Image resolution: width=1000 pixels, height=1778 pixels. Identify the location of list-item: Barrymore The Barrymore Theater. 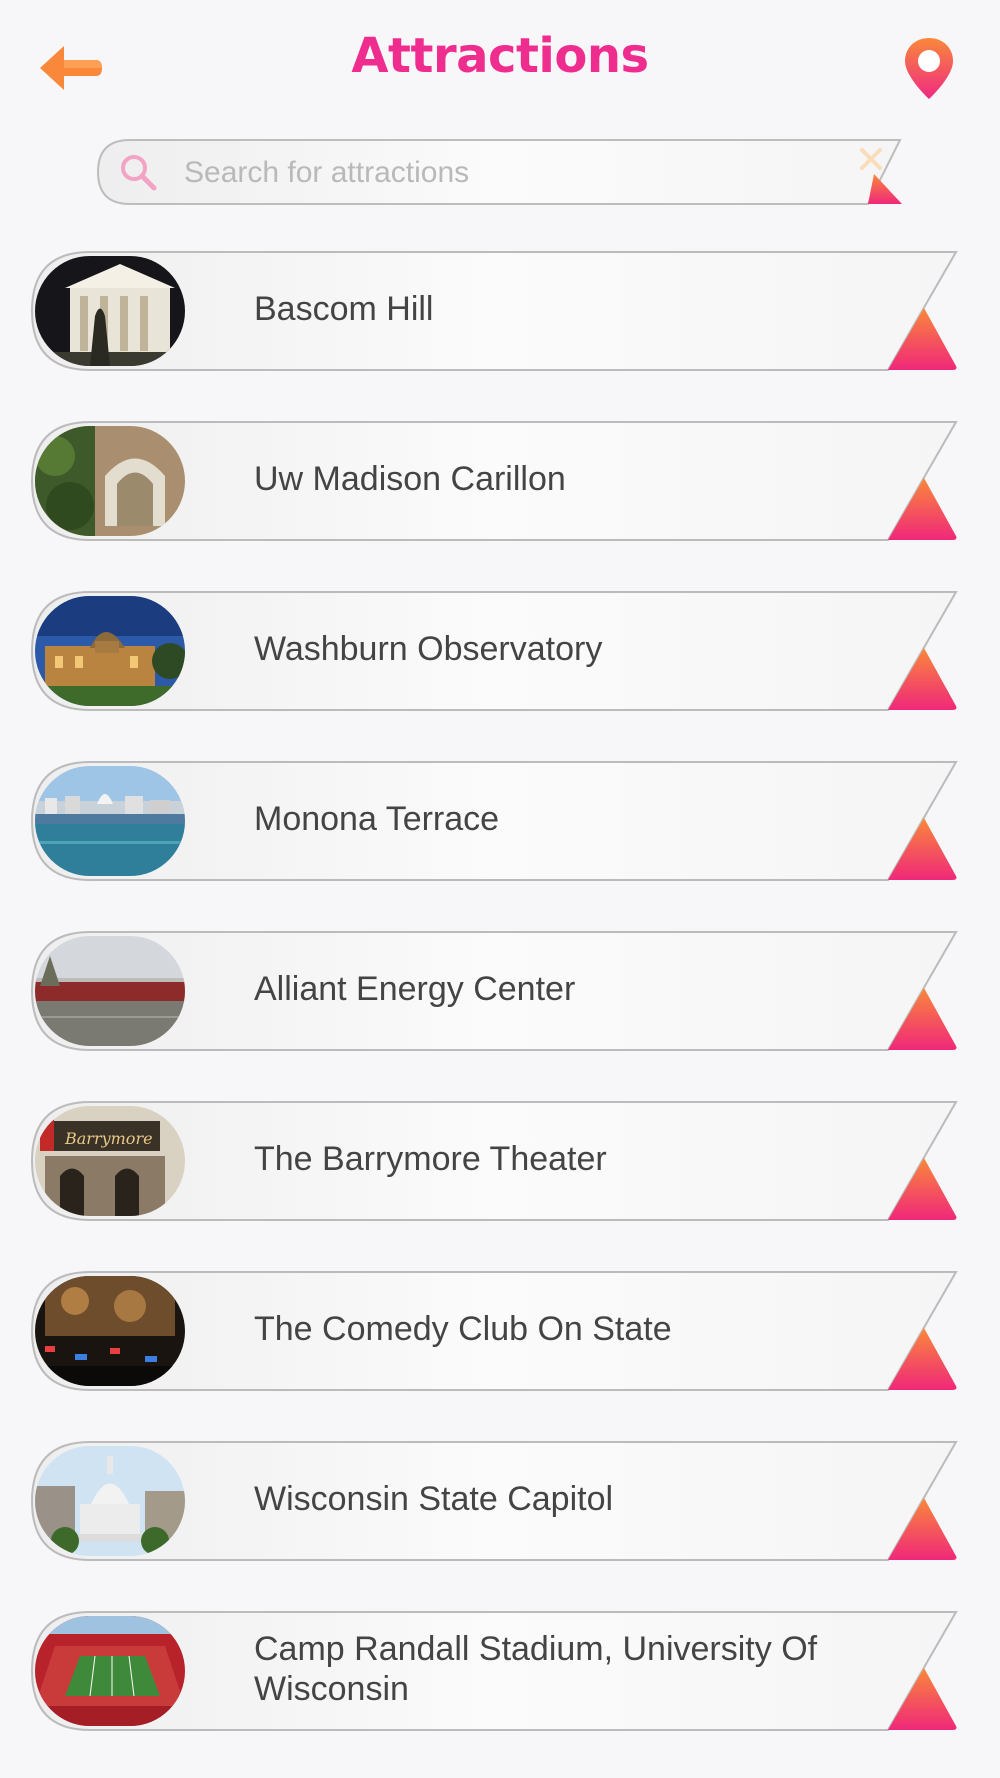
(495, 1162).